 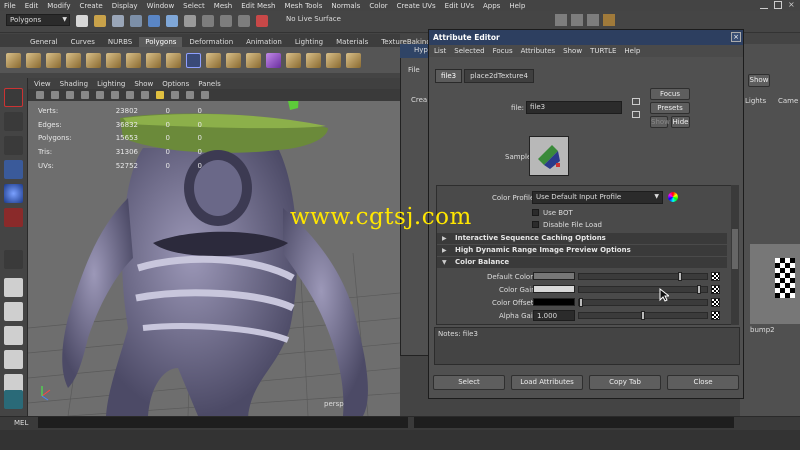 What do you see at coordinates (100, 95) in the screenshot?
I see `grid-icon` at bounding box center [100, 95].